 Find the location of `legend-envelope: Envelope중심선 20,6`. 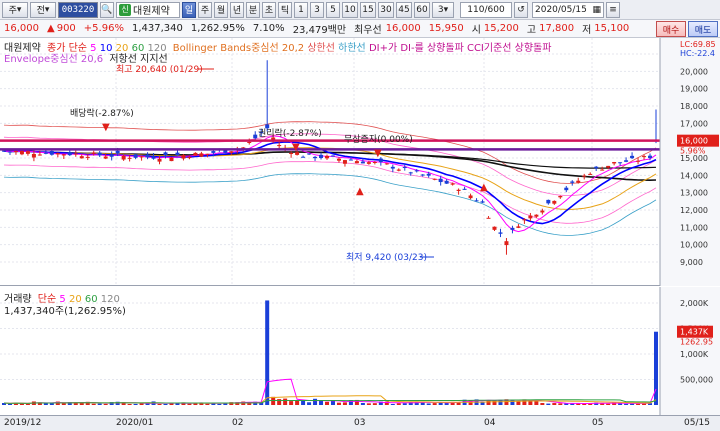

legend-envelope: Envelope중심선 20,6 is located at coordinates (53, 59).